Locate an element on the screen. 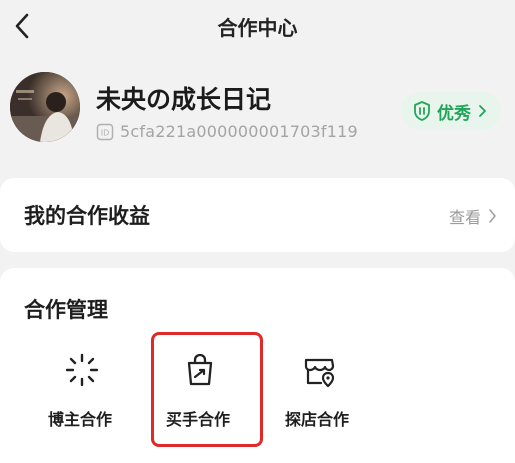 The width and height of the screenshot is (515, 463). earnings-view-link: 查看 is located at coordinates (473, 216).